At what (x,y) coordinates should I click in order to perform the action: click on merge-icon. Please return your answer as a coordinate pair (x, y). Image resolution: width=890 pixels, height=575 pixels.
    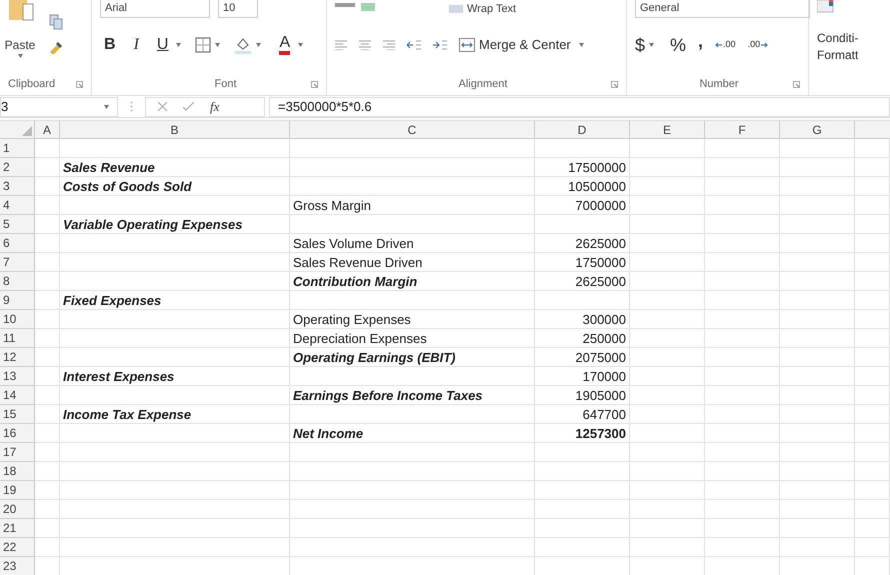
    Looking at the image, I should click on (467, 45).